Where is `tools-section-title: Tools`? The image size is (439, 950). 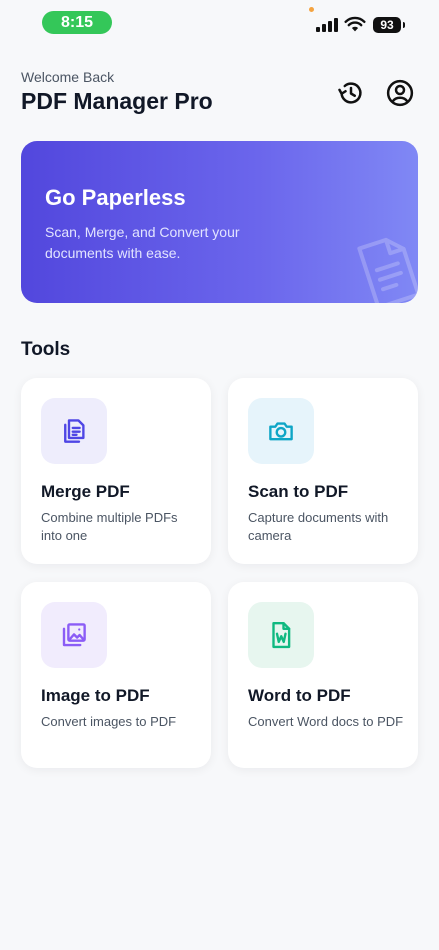
tools-section-title: Tools is located at coordinates (46, 349).